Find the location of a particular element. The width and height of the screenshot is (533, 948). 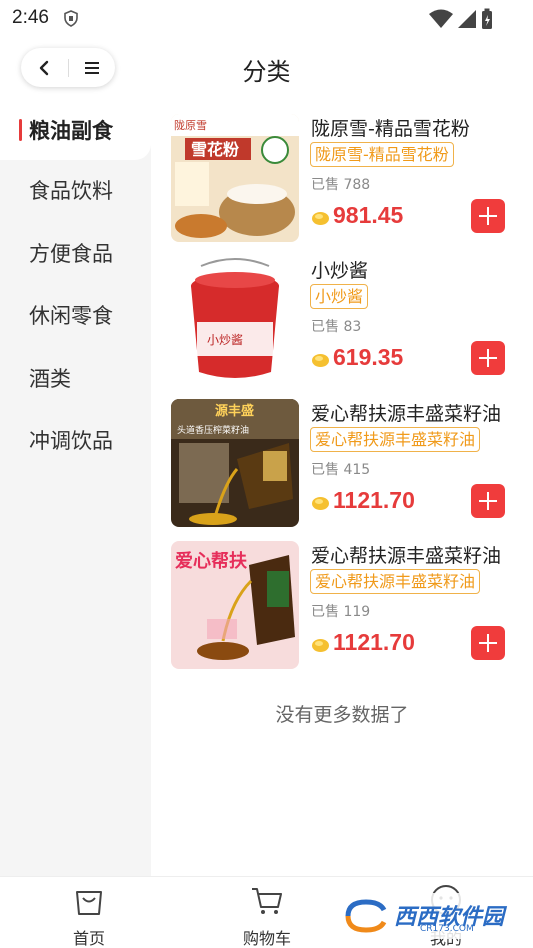

status-icons is located at coordinates (461, 19).